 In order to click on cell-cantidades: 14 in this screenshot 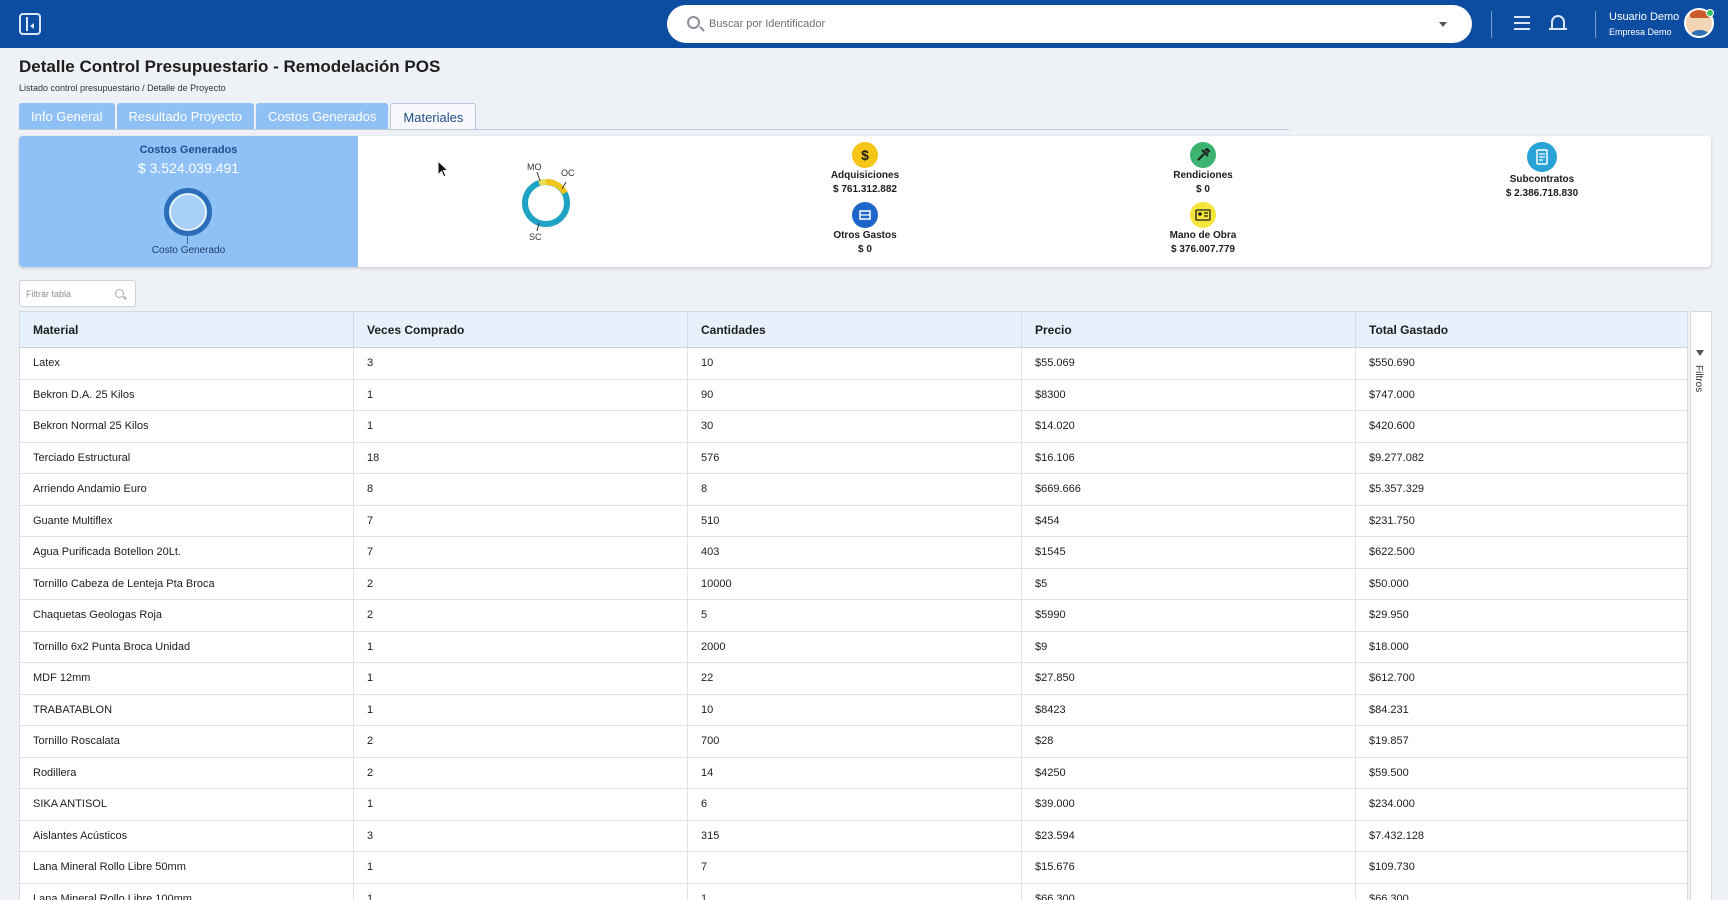, I will do `click(855, 773)`.